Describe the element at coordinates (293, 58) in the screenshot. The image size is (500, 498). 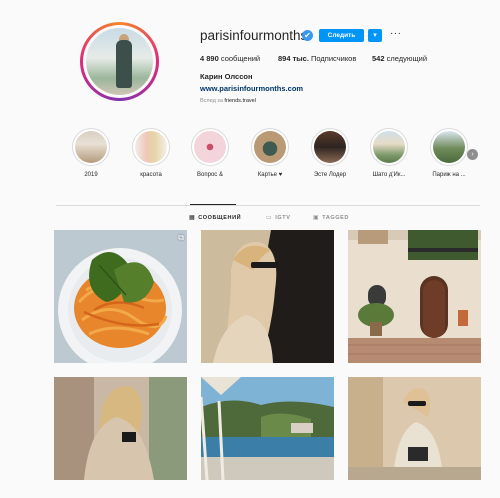
I see `followers-count: 894 тыс.` at that location.